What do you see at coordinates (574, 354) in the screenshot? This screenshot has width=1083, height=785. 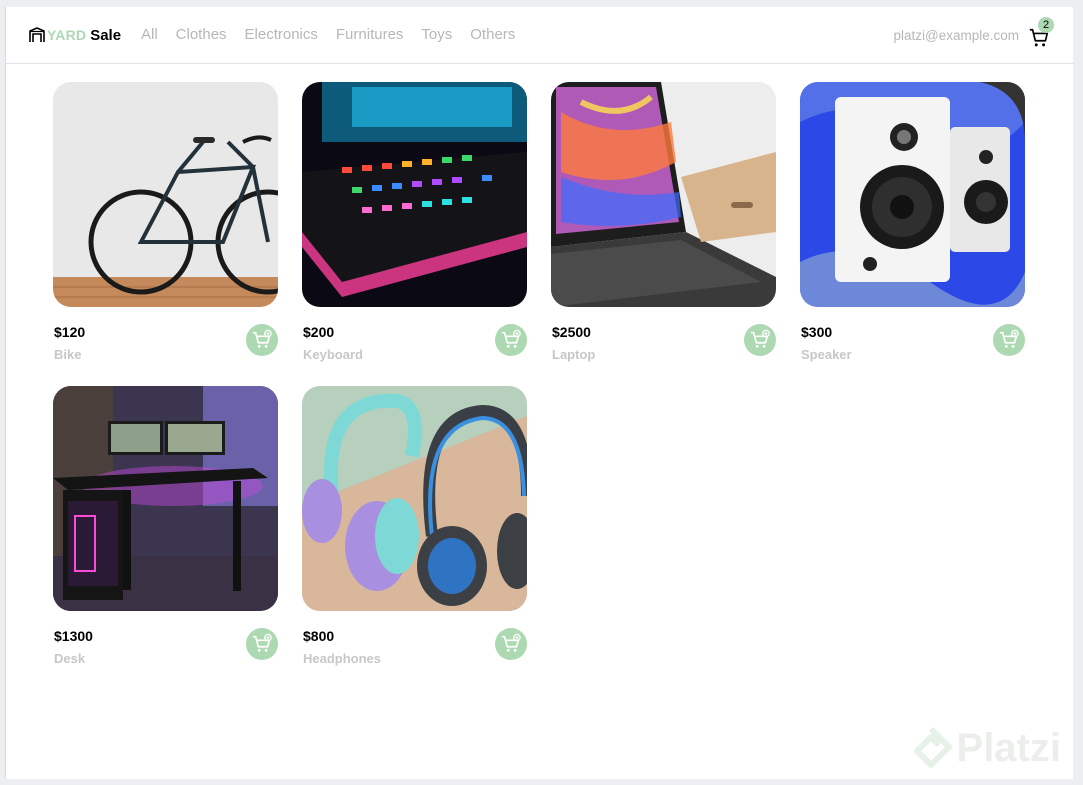 I see `product-name: Laptop` at bounding box center [574, 354].